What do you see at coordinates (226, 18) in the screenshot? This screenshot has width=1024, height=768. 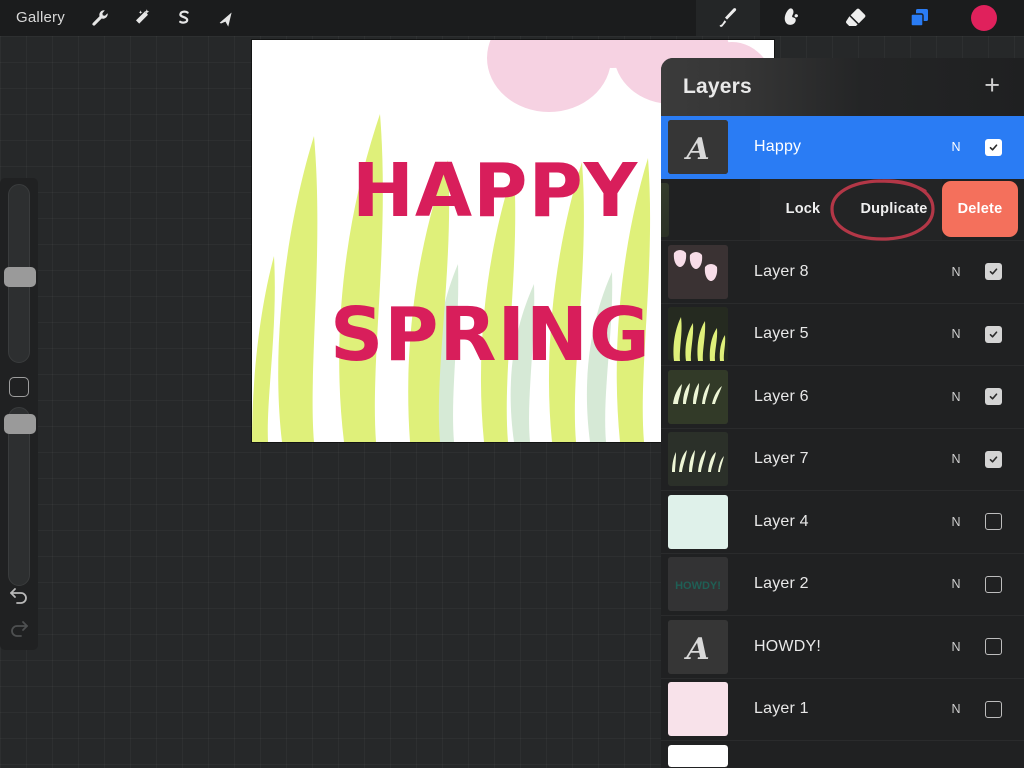 I see `arrow-transform-icon` at bounding box center [226, 18].